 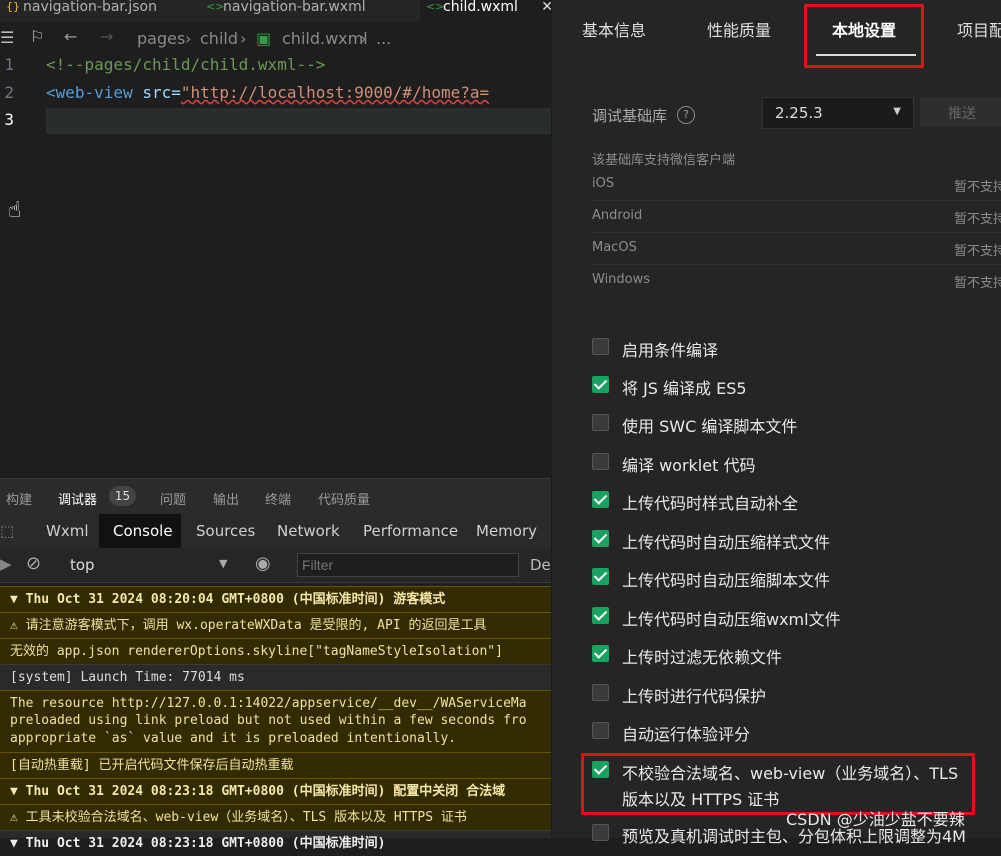 I want to click on push-label: 推送, so click(x=962, y=114).